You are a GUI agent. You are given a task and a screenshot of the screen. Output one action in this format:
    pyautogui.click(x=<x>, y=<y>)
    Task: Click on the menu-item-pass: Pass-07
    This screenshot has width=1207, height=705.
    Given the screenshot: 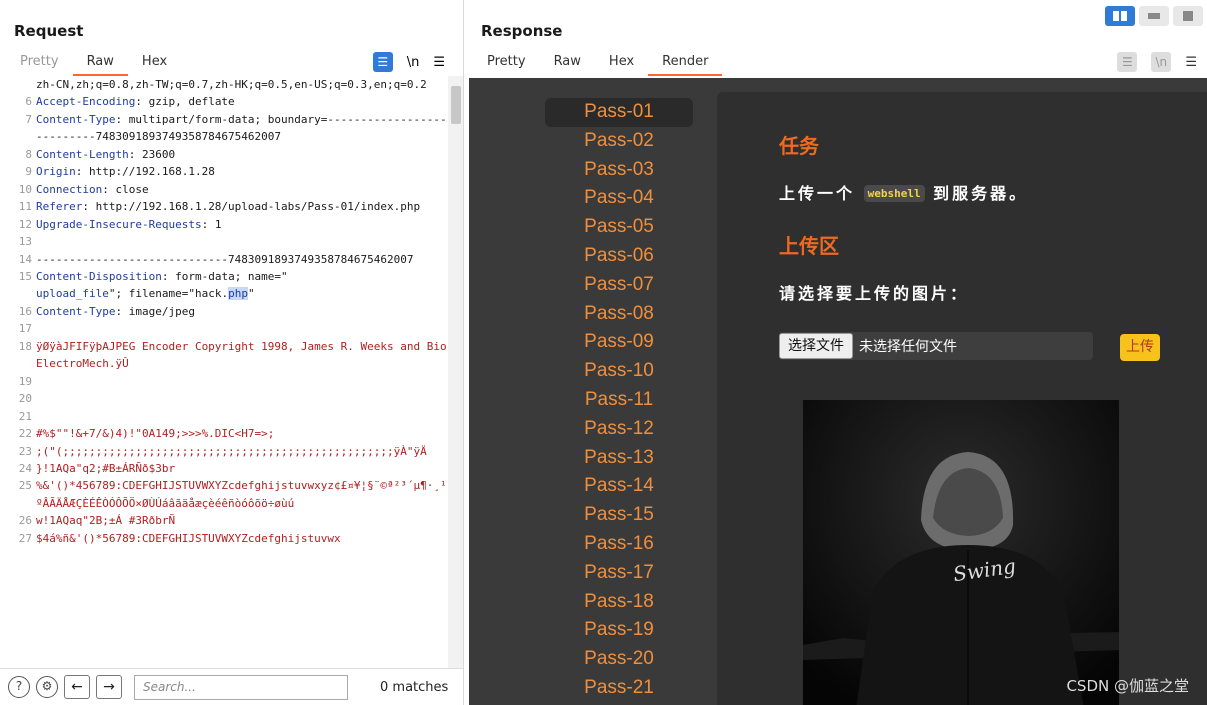 What is the action you would take?
    pyautogui.click(x=619, y=285)
    